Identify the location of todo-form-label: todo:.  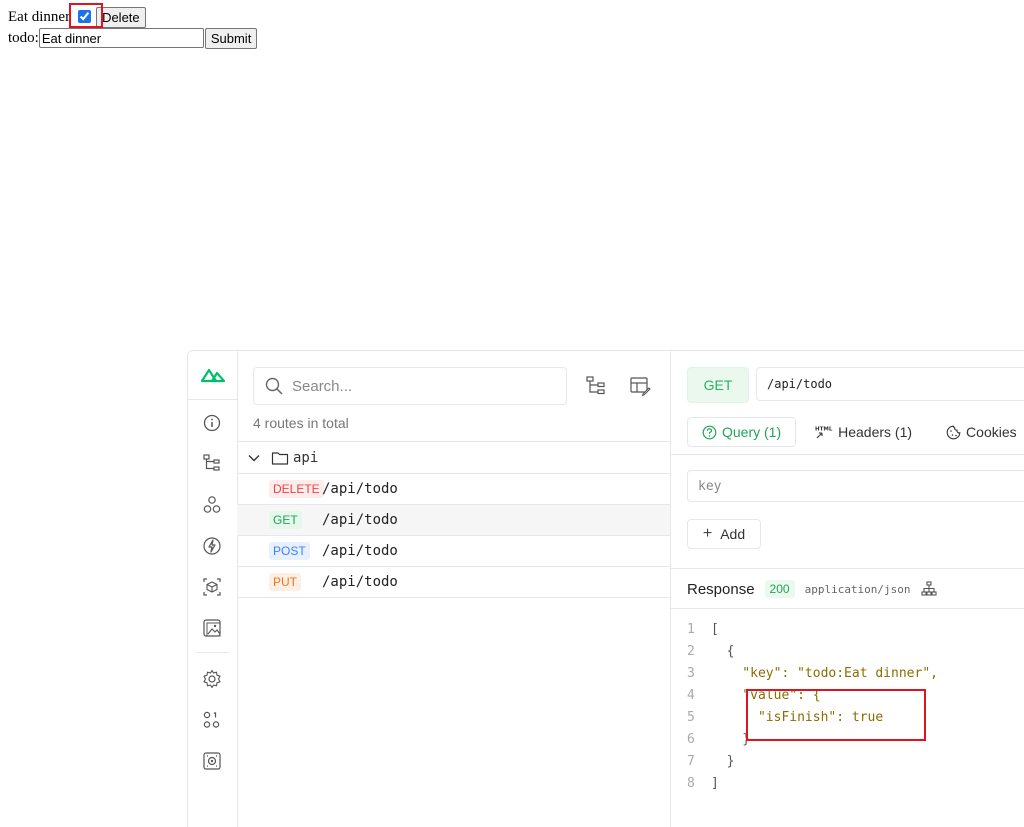
(23, 37).